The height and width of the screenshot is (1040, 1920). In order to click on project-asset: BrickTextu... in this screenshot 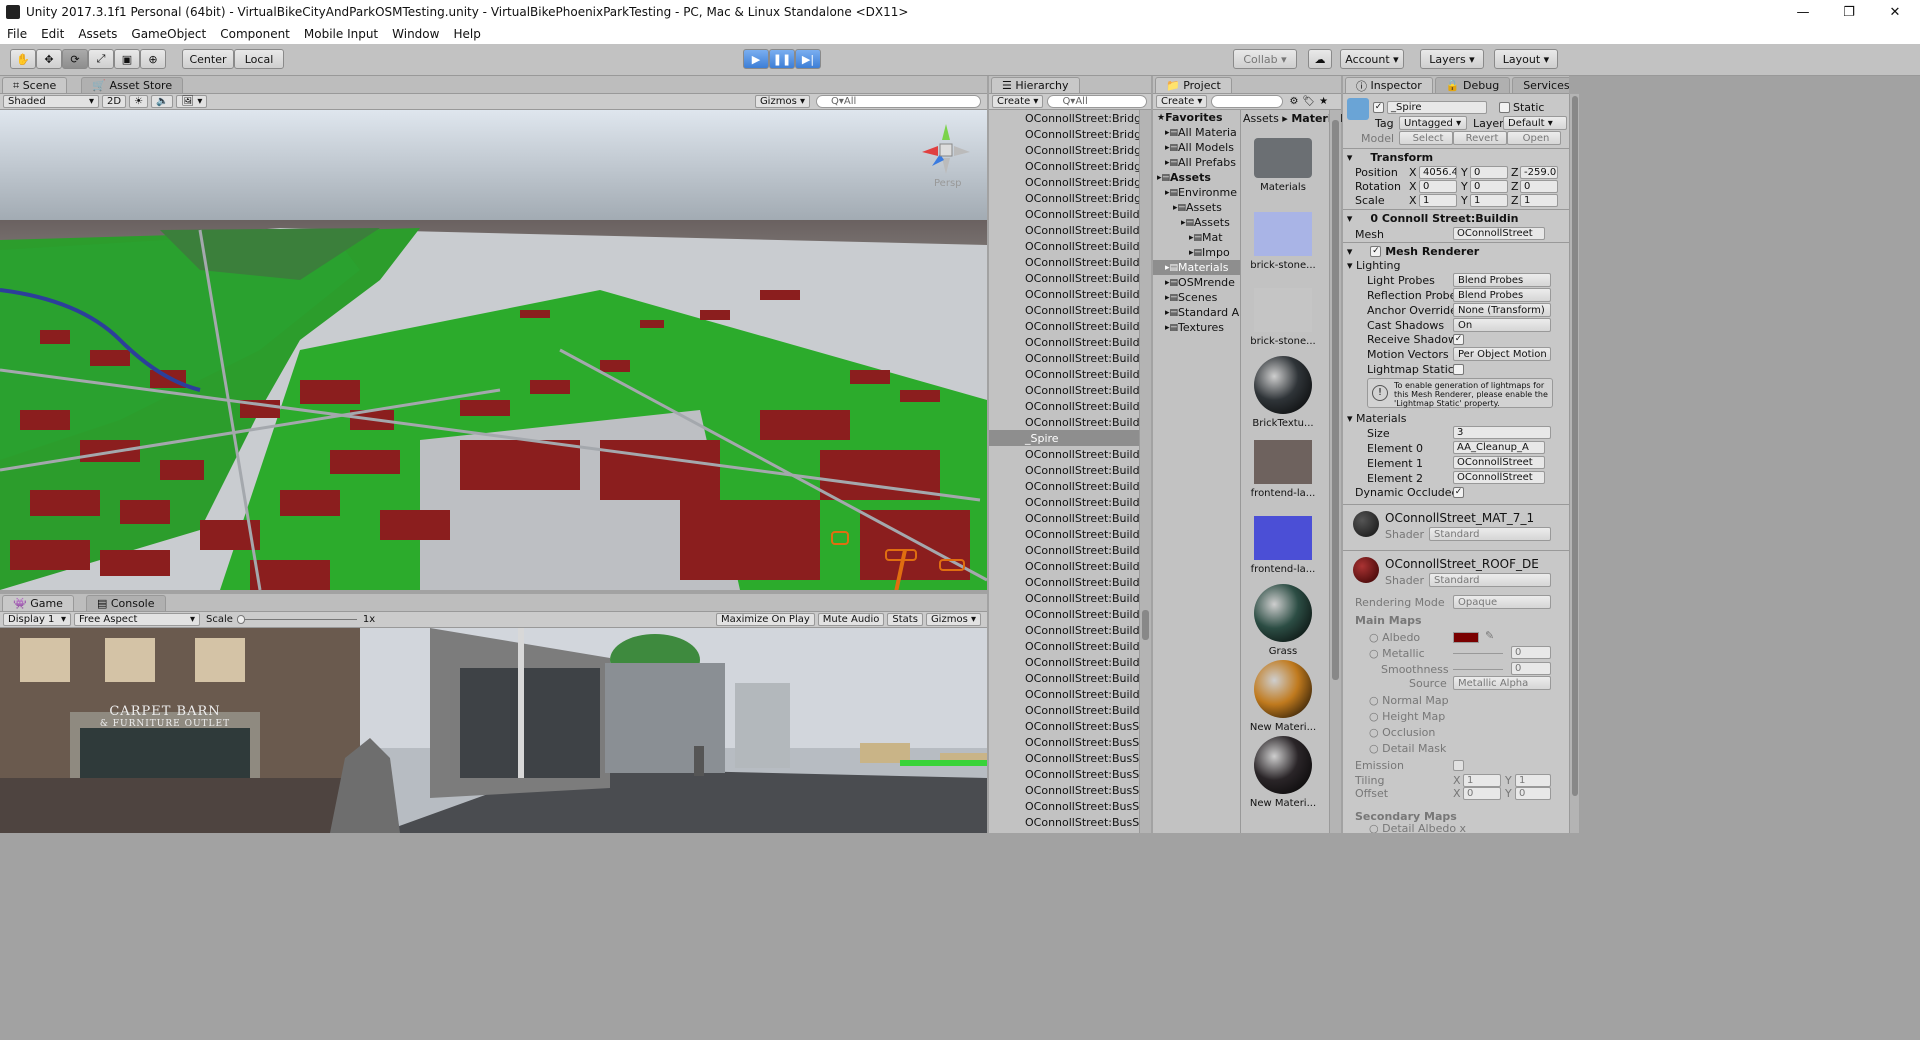, I will do `click(1283, 392)`.